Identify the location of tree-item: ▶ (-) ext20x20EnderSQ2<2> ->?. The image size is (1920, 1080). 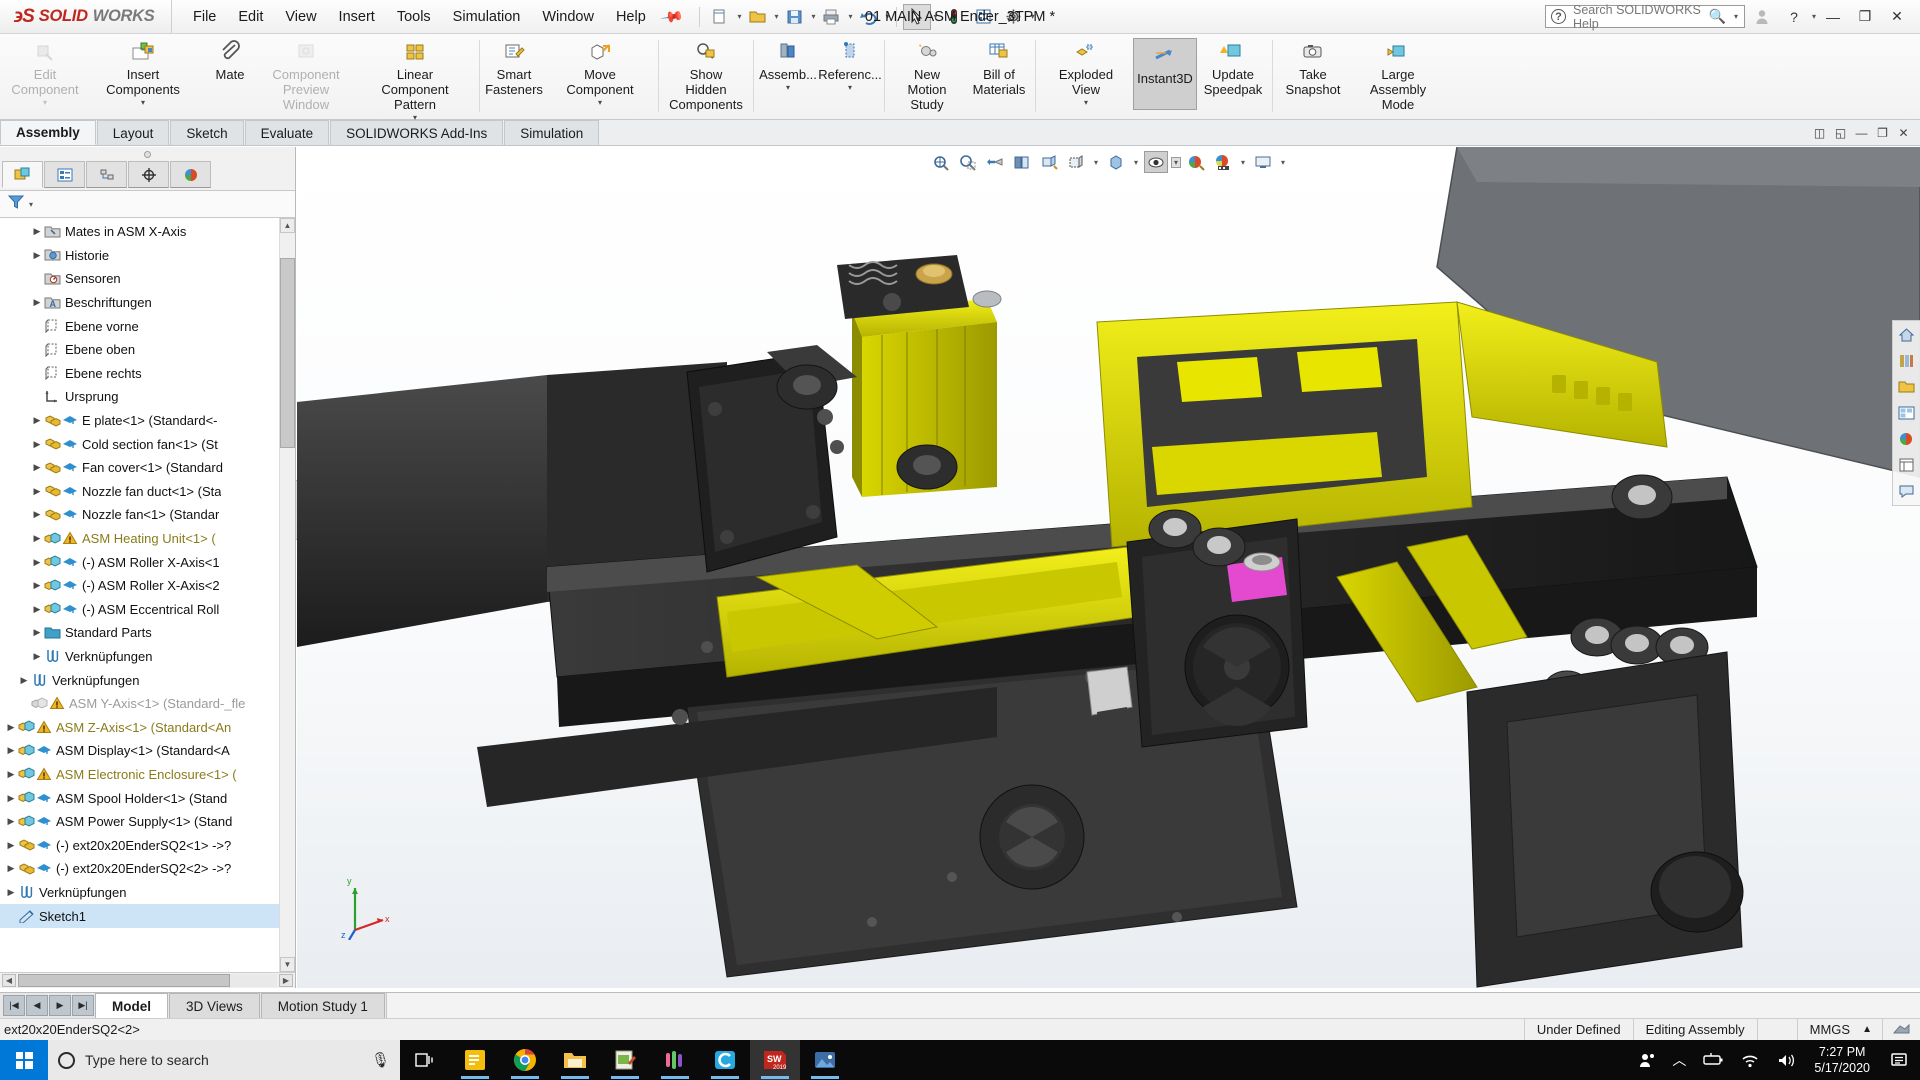
(147, 869).